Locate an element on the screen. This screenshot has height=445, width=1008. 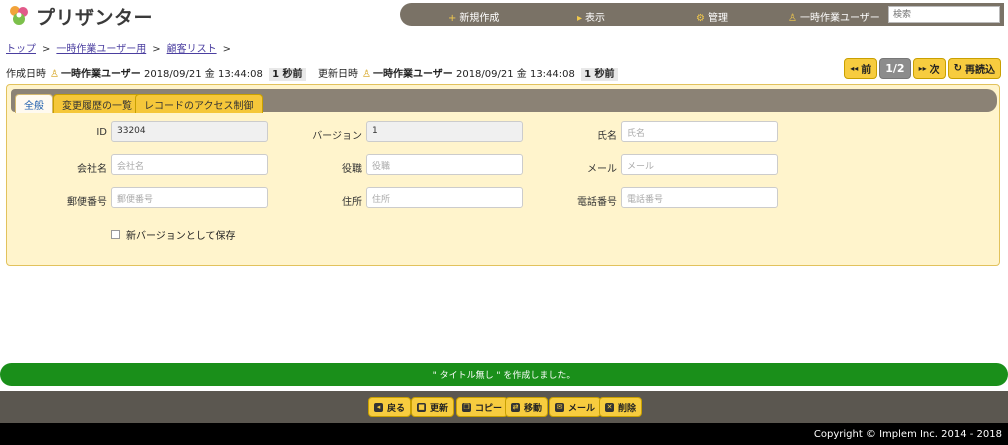
logo-icon is located at coordinates (19, 16).